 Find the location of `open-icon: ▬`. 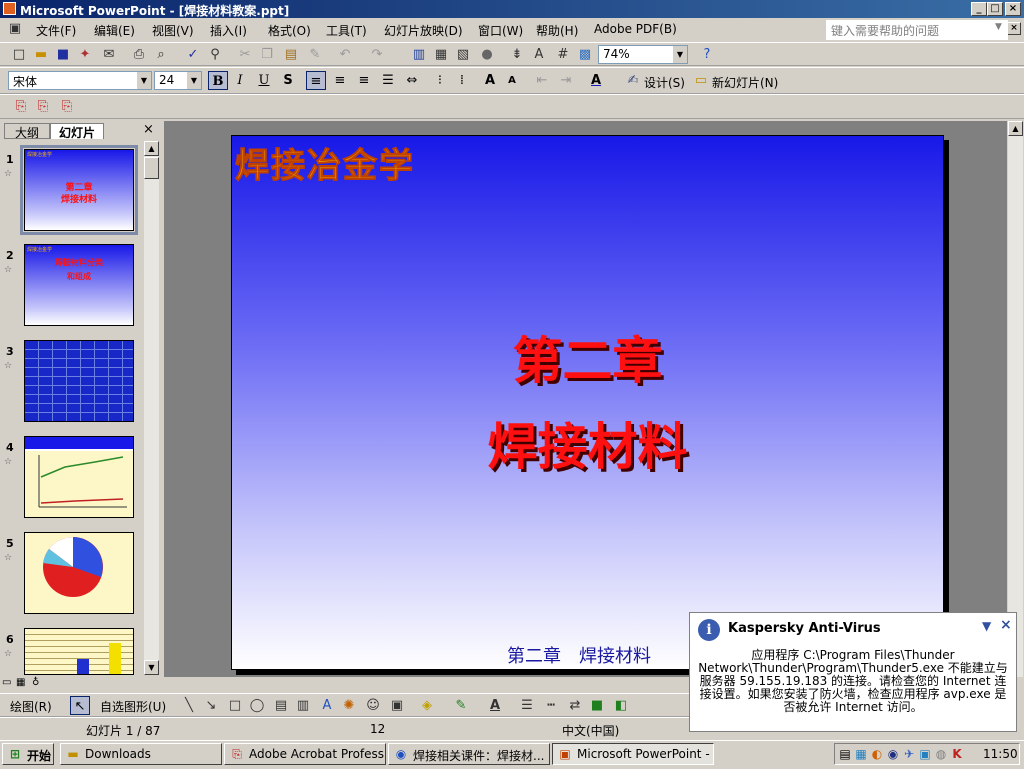

open-icon: ▬ is located at coordinates (41, 55).